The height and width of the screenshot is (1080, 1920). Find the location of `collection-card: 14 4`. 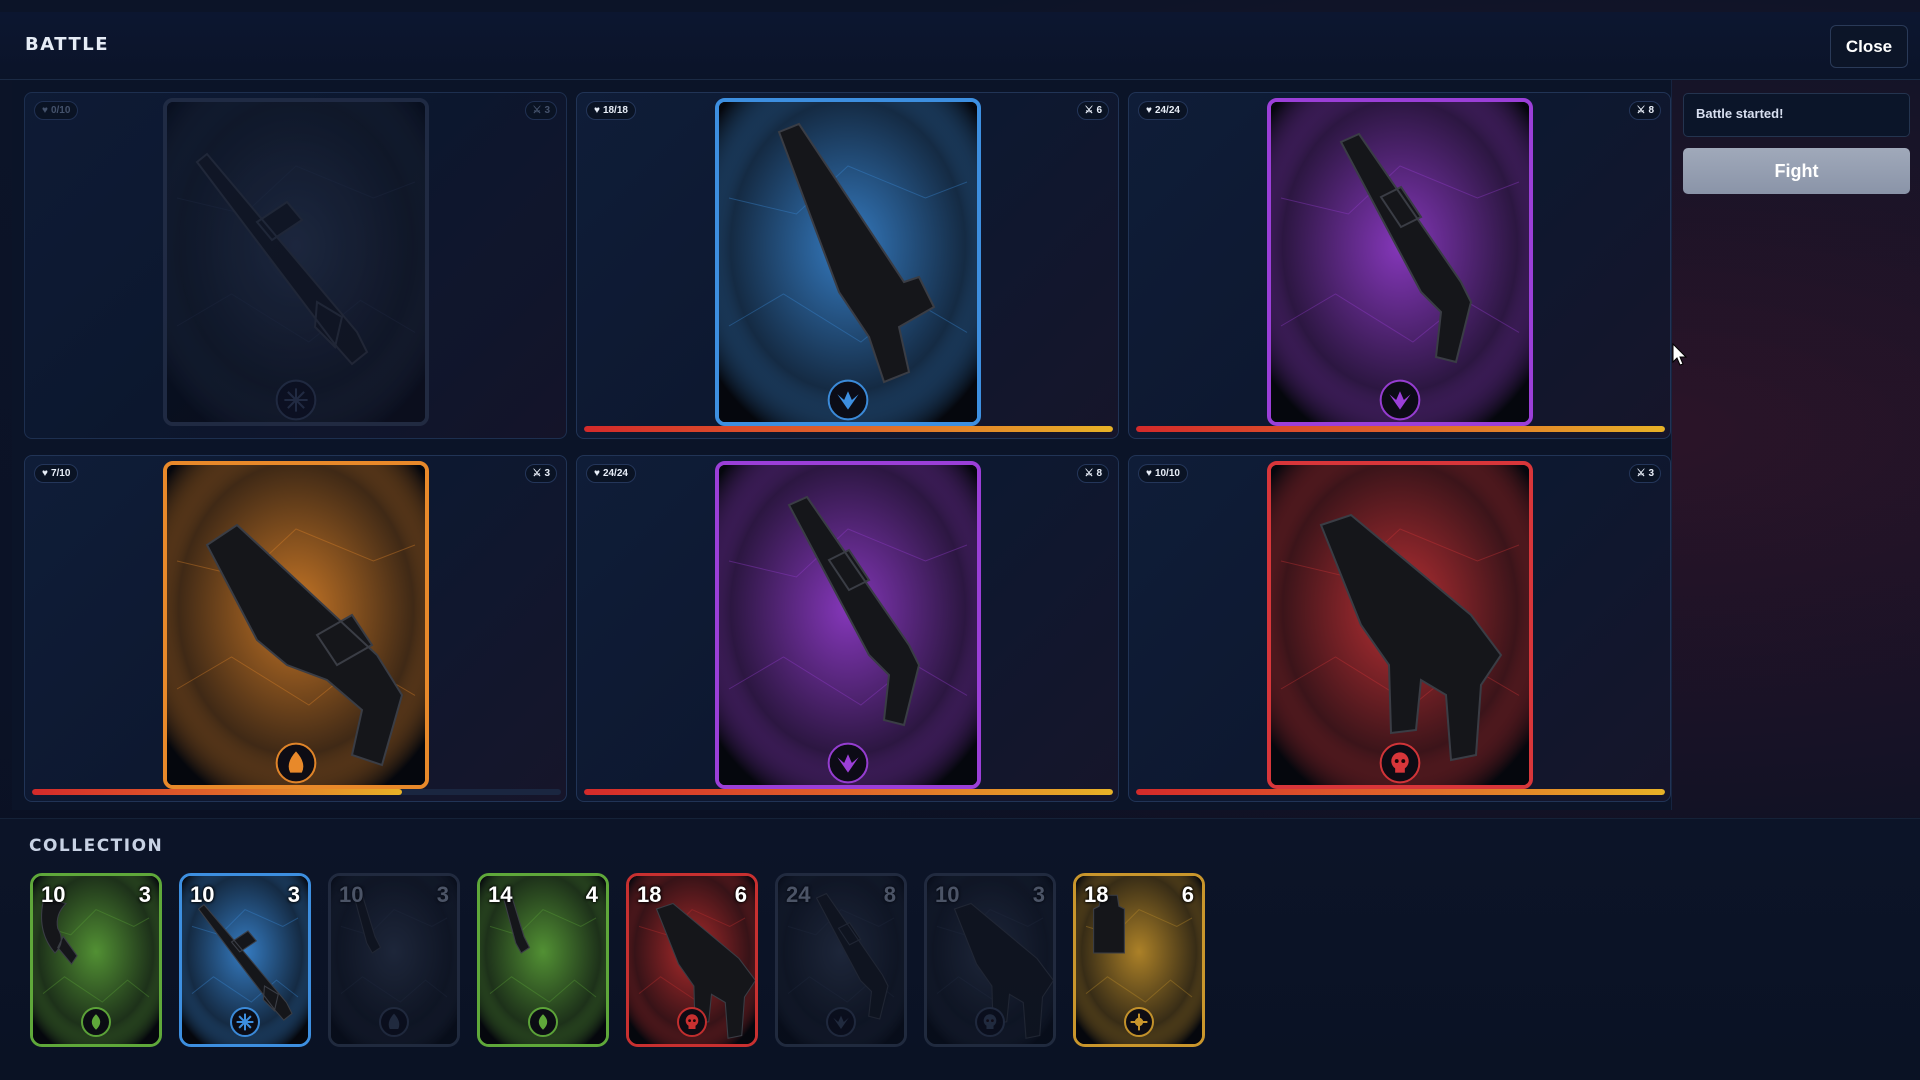

collection-card: 14 4 is located at coordinates (543, 960).